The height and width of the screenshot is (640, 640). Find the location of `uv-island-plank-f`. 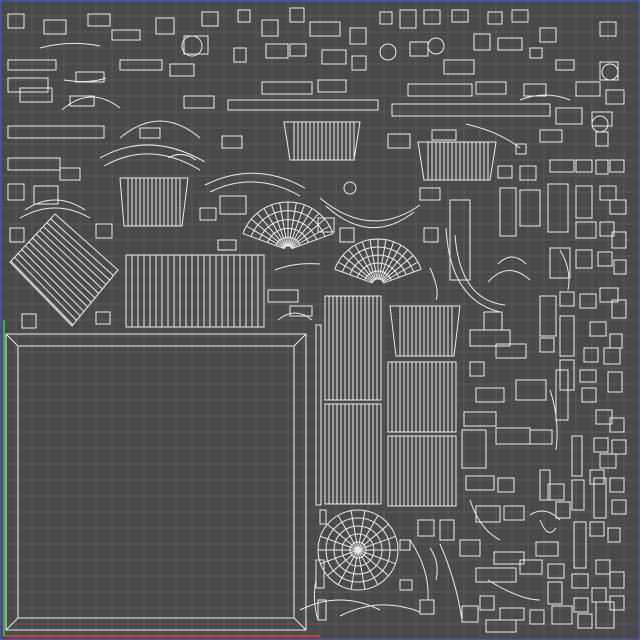

uv-island-plank-f is located at coordinates (425, 331).